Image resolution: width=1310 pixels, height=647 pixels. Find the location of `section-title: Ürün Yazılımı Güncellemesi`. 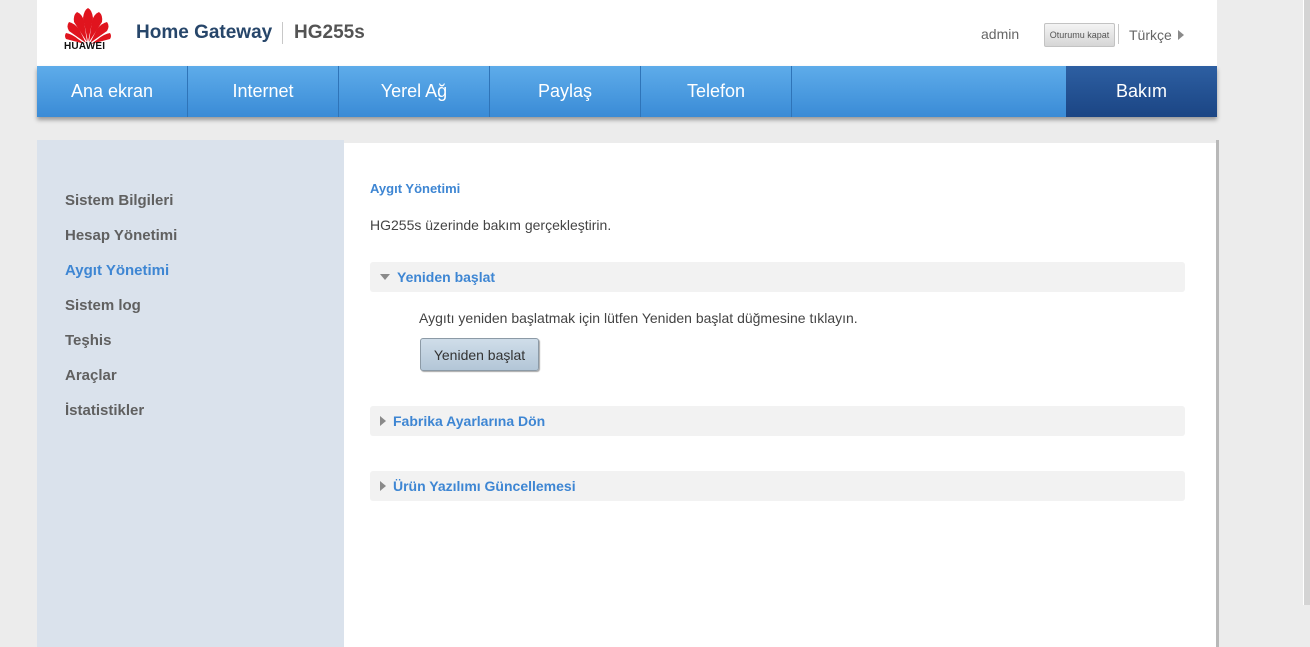

section-title: Ürün Yazılımı Güncellemesi is located at coordinates (484, 486).